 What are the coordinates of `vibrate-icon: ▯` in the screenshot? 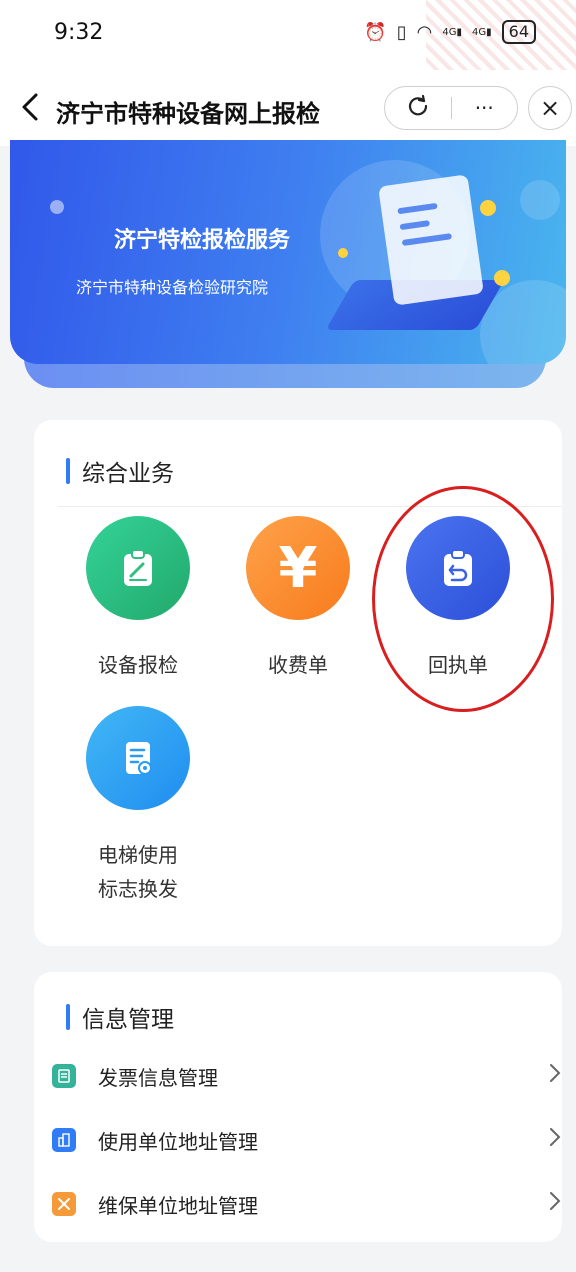 It's located at (401, 32).